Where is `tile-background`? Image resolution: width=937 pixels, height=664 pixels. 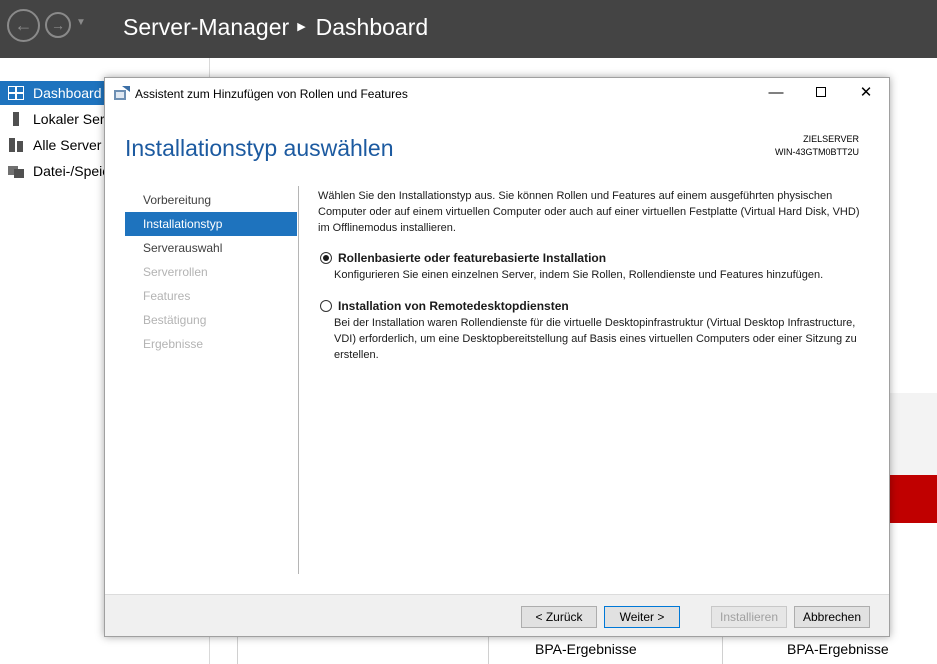
tile-background is located at coordinates (913, 434).